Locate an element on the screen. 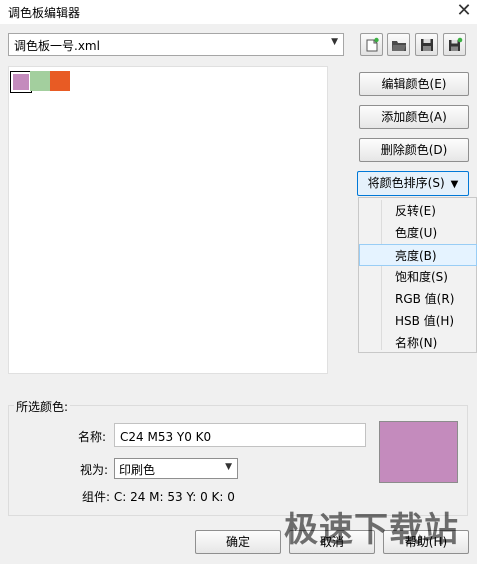 The width and height of the screenshot is (477, 564). delete-color-button: 删除颜色(D) is located at coordinates (414, 150).